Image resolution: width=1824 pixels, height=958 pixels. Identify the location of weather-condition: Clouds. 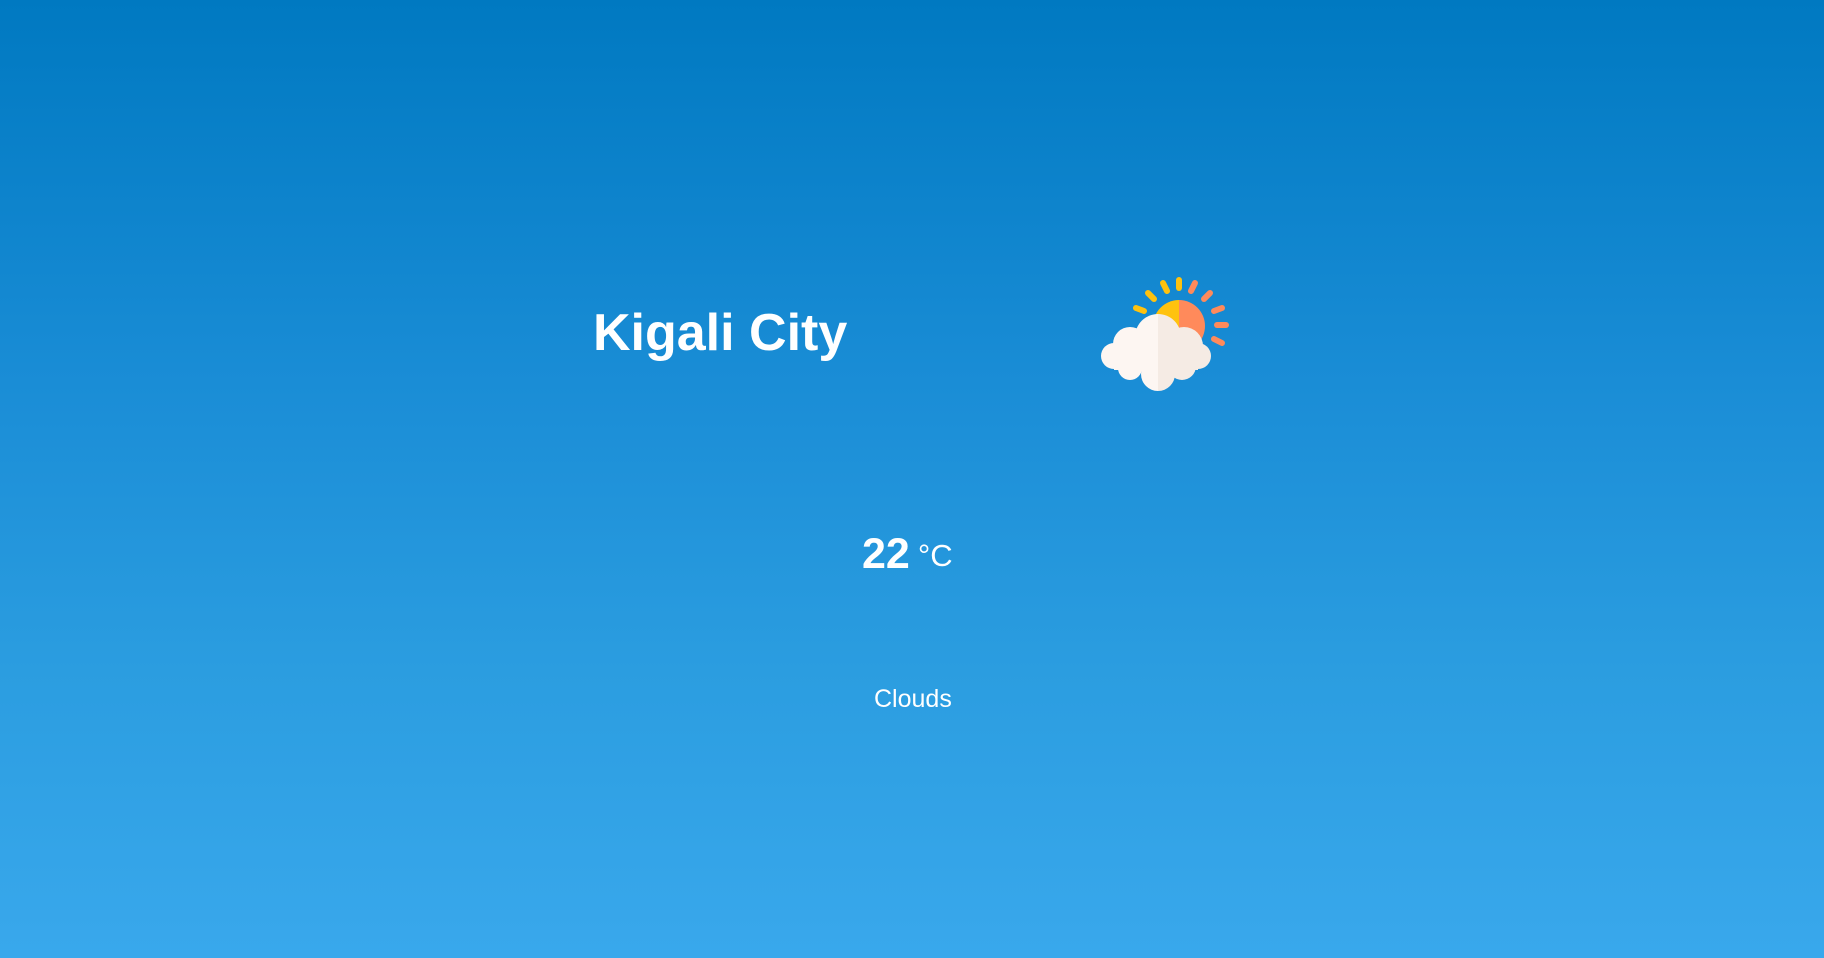
(913, 699).